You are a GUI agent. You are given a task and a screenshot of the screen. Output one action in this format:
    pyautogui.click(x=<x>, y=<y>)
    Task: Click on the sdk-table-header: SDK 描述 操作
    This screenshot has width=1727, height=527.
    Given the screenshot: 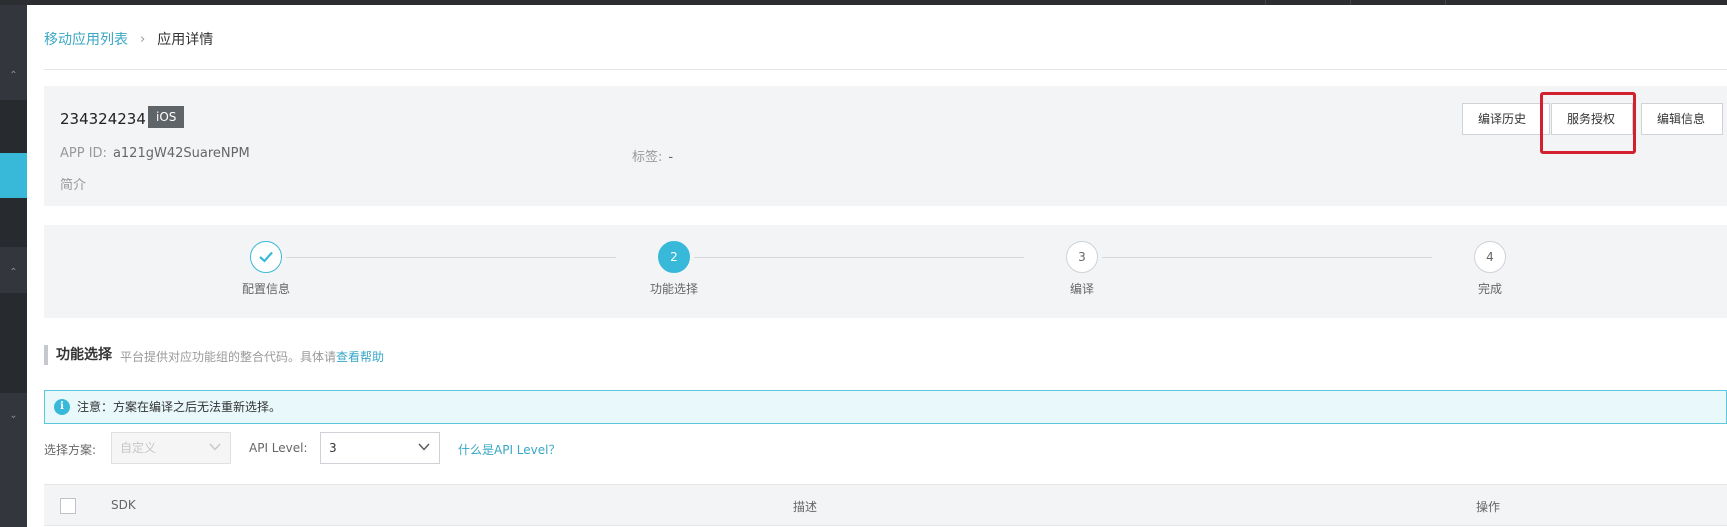 What is the action you would take?
    pyautogui.click(x=885, y=505)
    